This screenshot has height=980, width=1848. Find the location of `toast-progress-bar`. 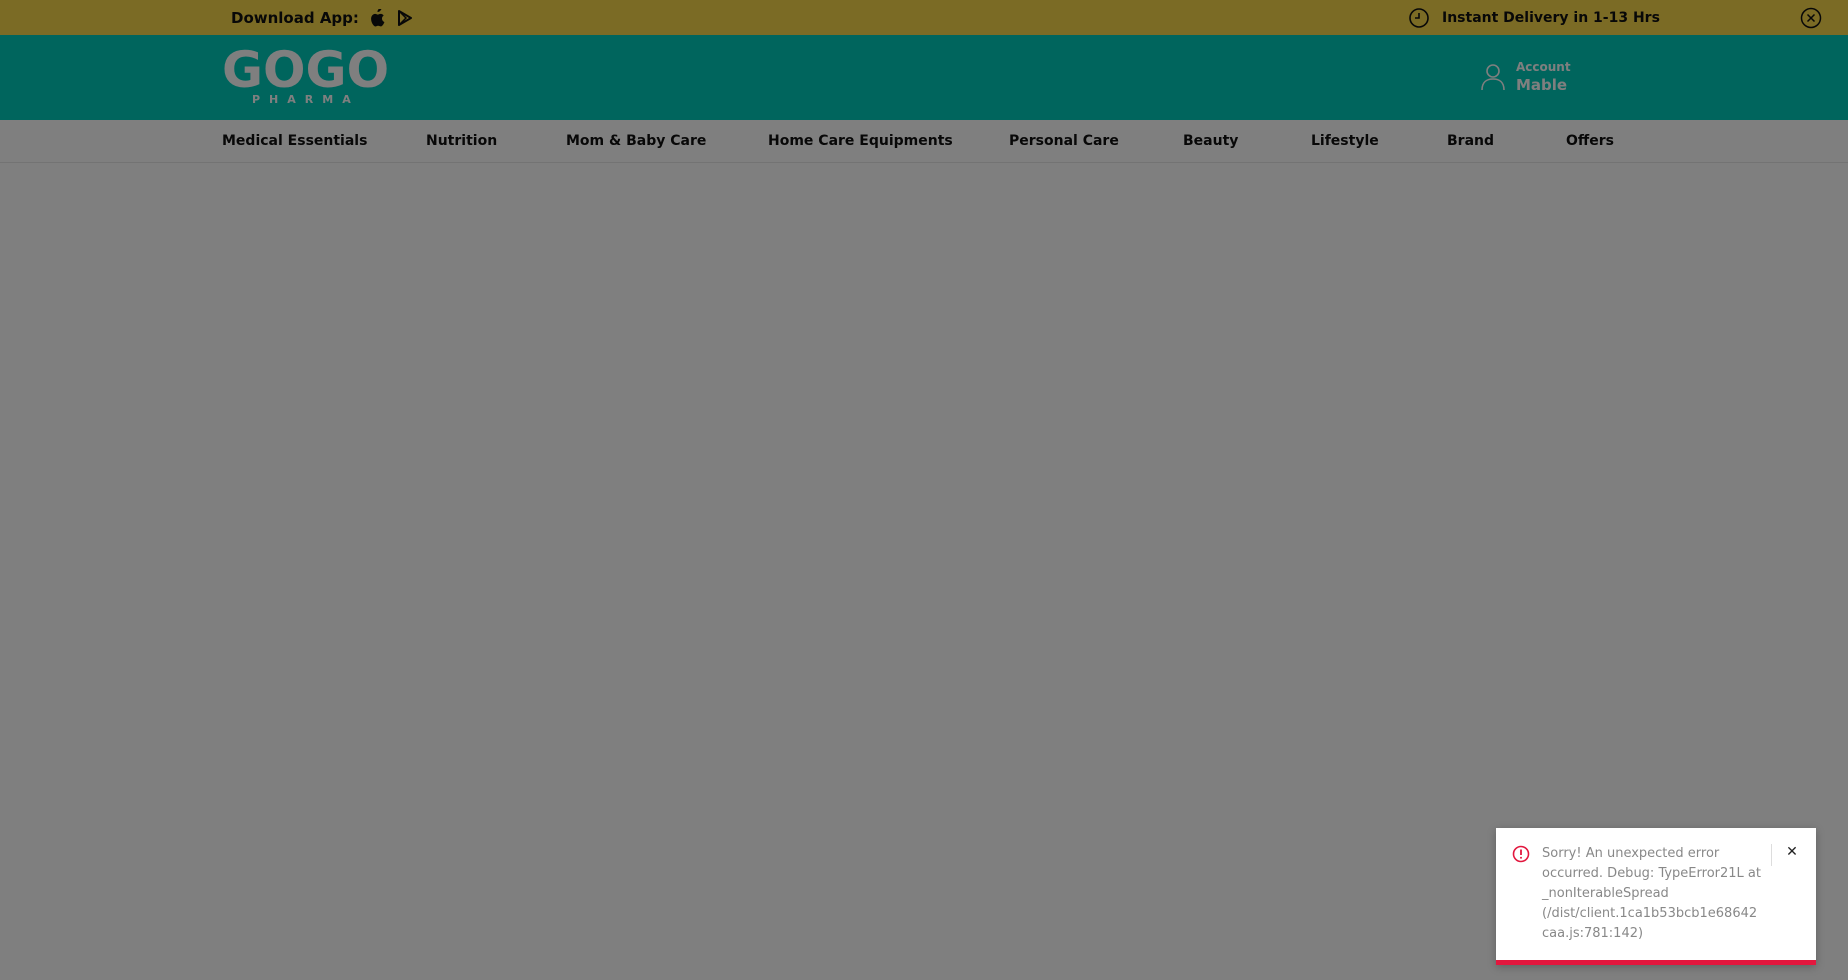

toast-progress-bar is located at coordinates (1656, 962).